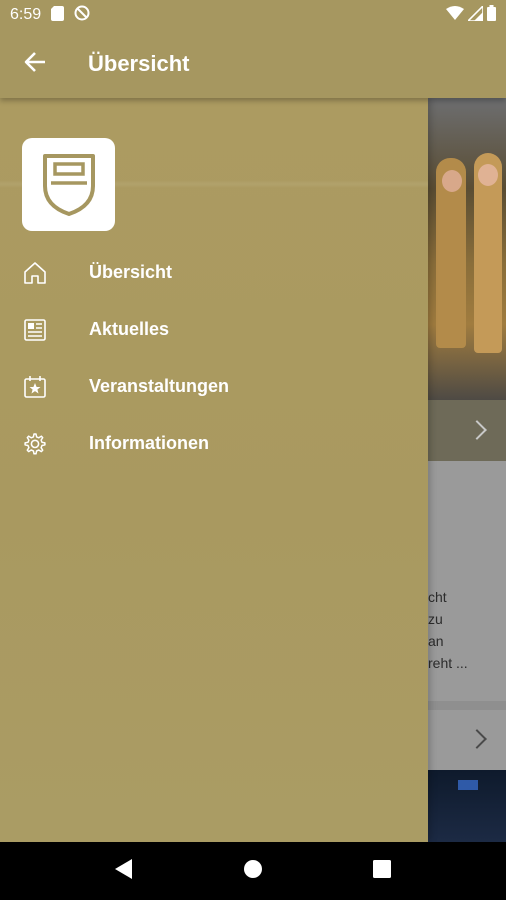 Image resolution: width=506 pixels, height=900 pixels. I want to click on app-bar: Übersicht, so click(253, 64).